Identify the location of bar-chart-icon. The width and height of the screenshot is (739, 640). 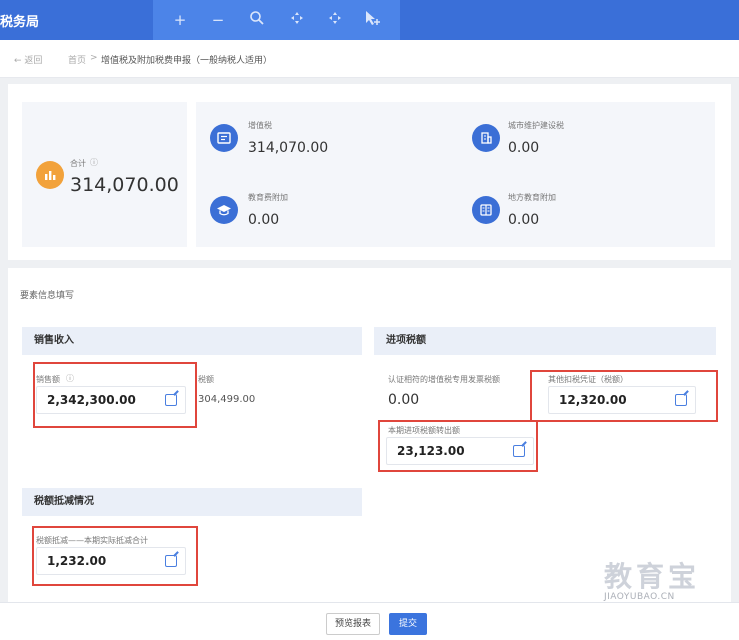
(50, 175).